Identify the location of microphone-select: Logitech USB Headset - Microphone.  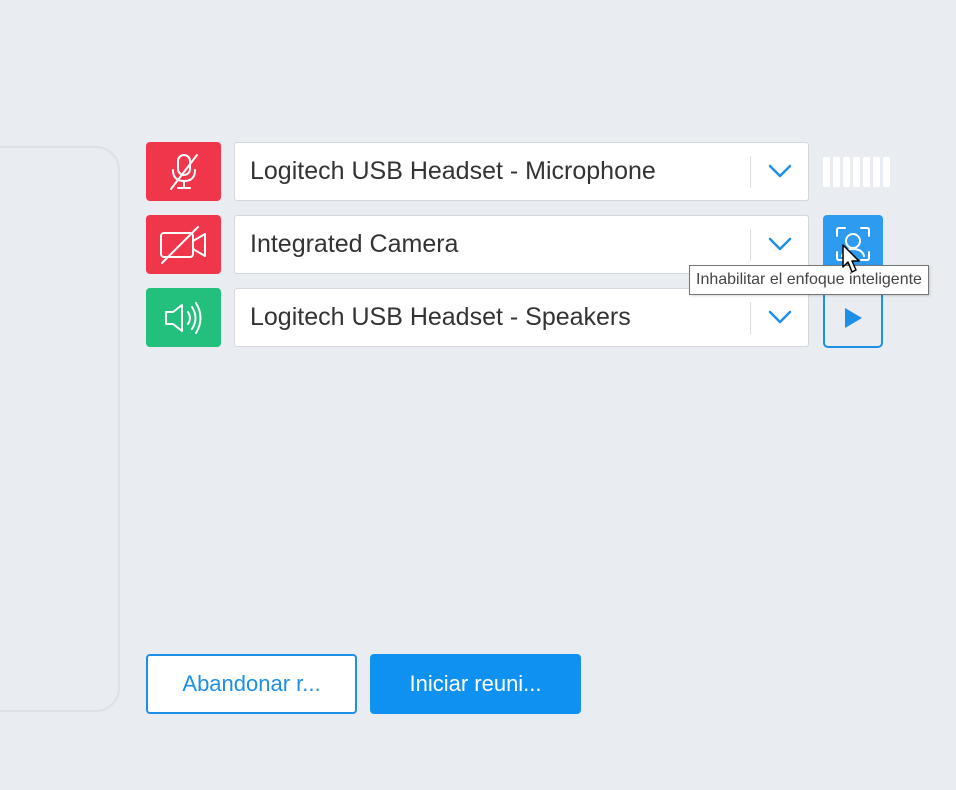
(521, 171).